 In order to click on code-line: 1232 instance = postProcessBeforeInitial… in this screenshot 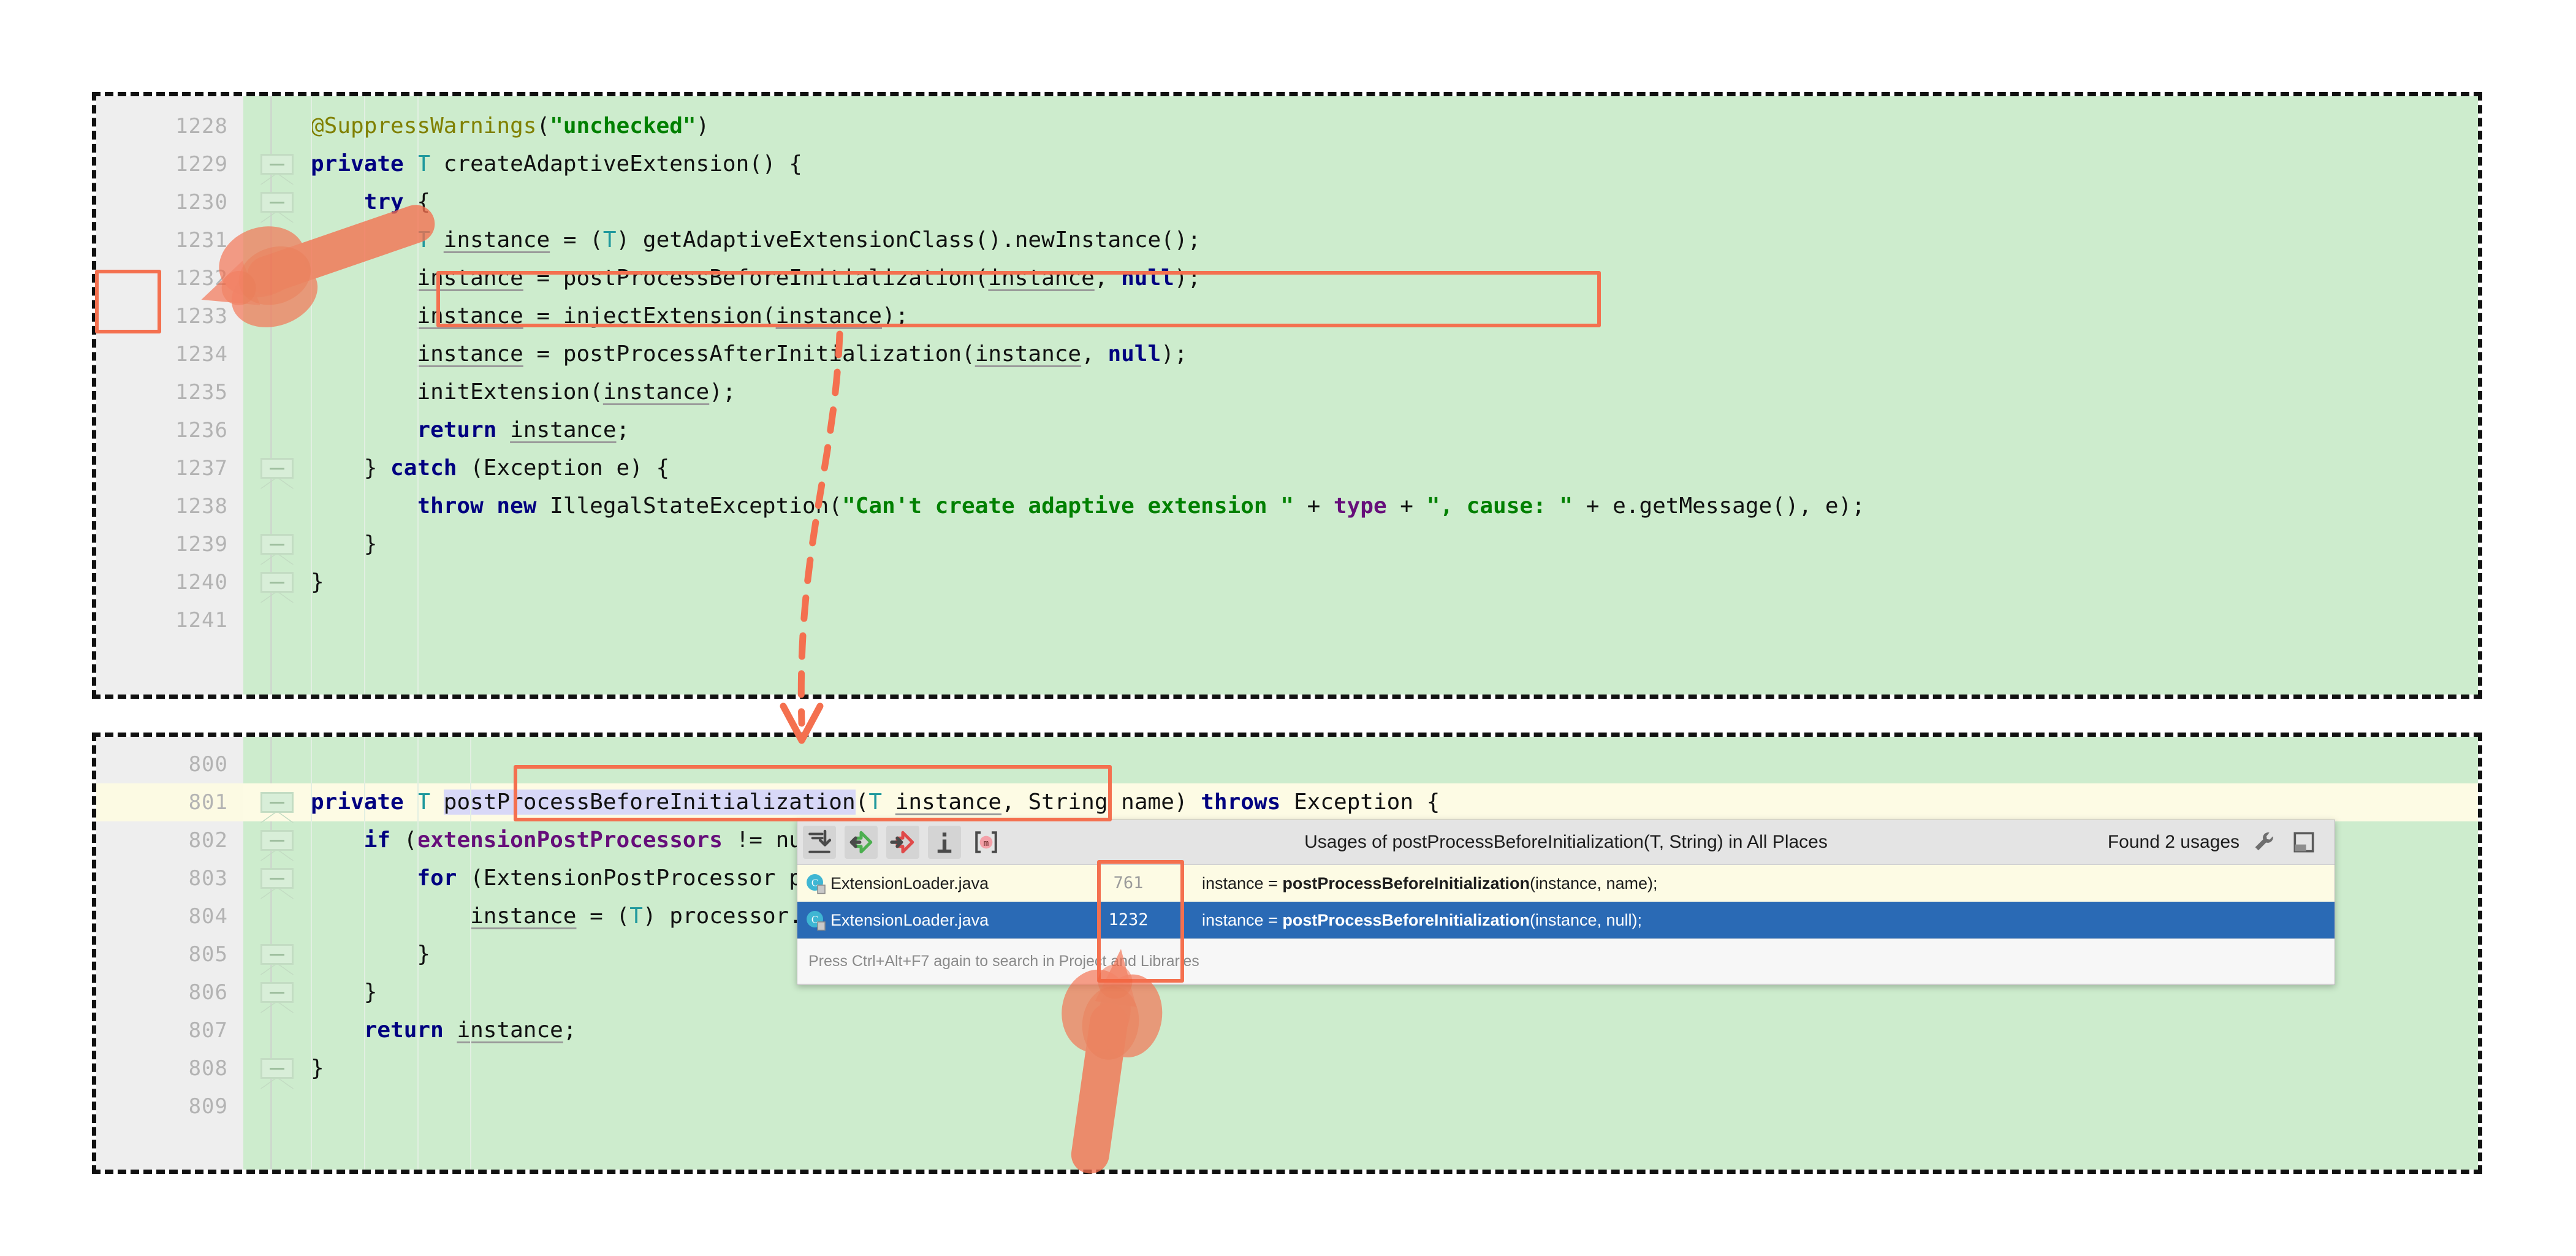, I will do `click(1287, 278)`.